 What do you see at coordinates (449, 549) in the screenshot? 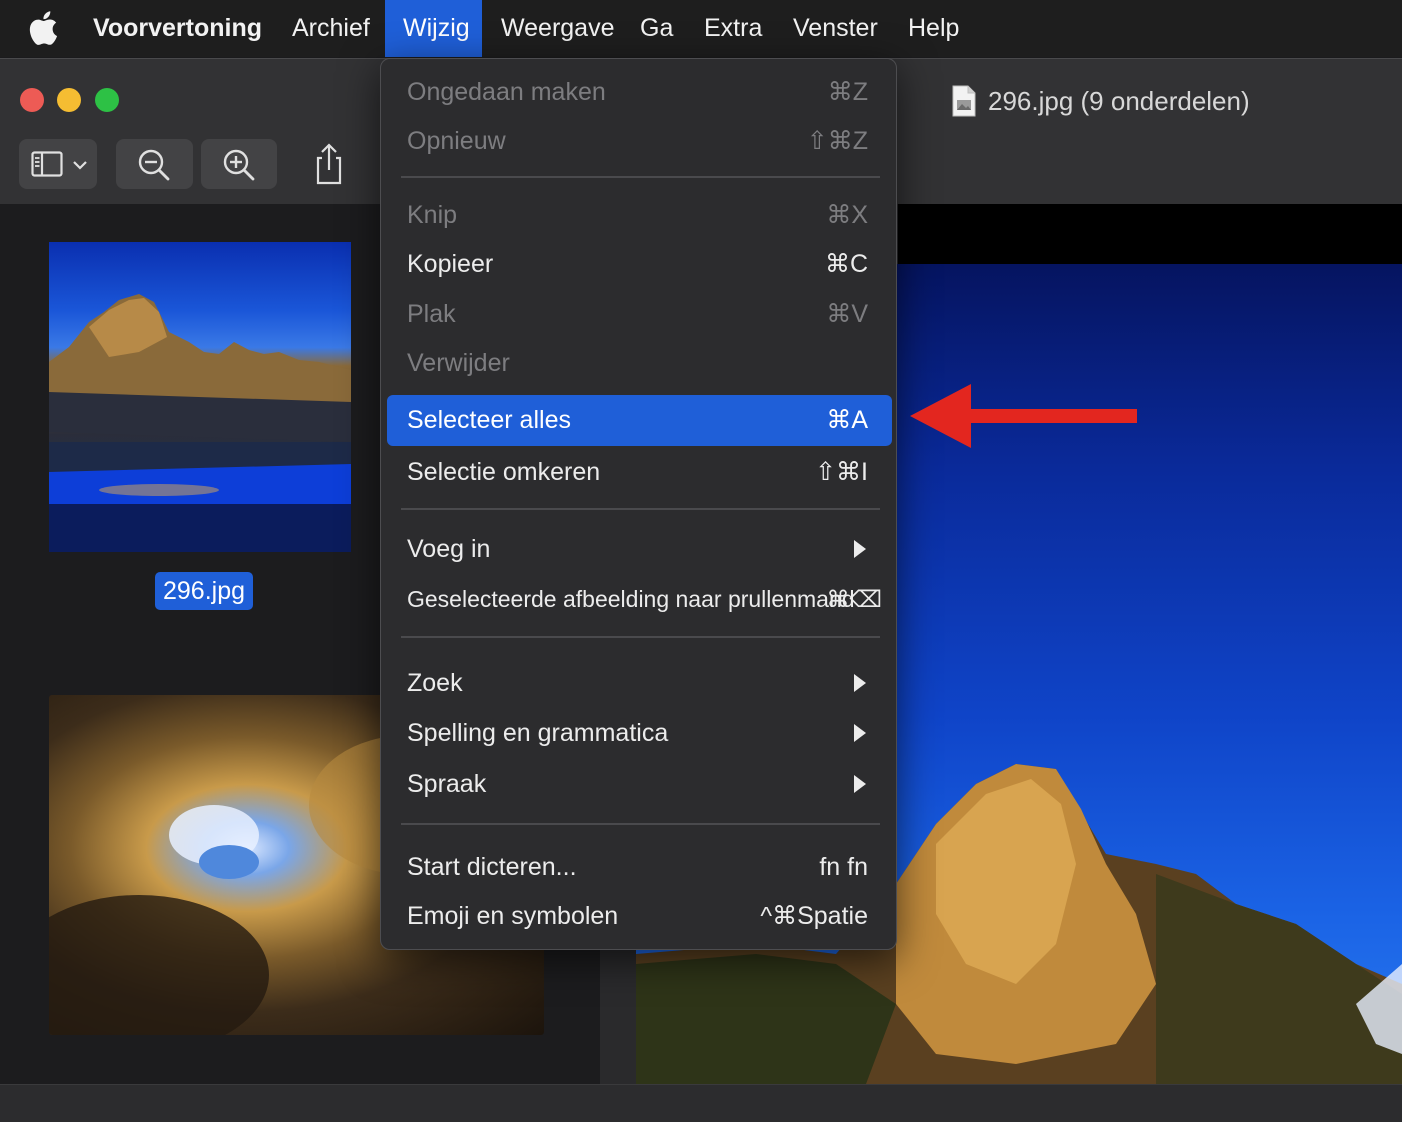
I see `menu-item-label: Voeg in` at bounding box center [449, 549].